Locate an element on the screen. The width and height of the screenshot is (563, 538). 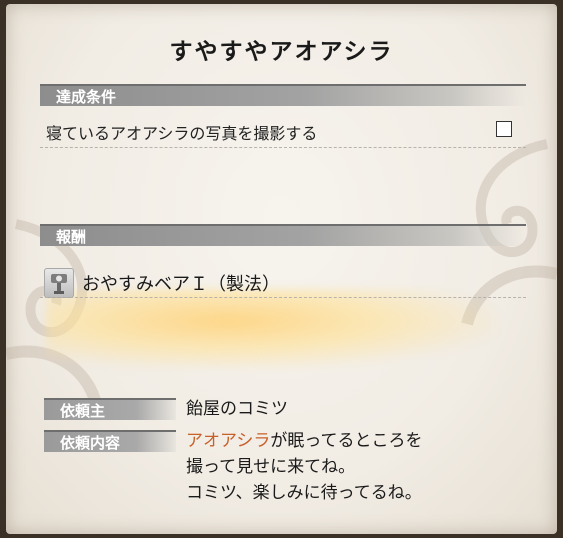
reward-item: おやすみベアＩ（製法） is located at coordinates (287, 283).